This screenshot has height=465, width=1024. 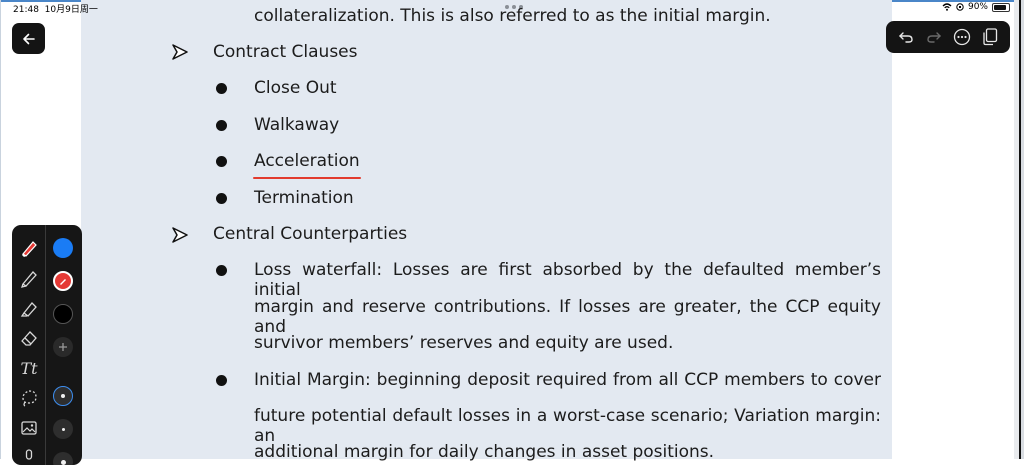 I want to click on plus-icon, so click(x=63, y=347).